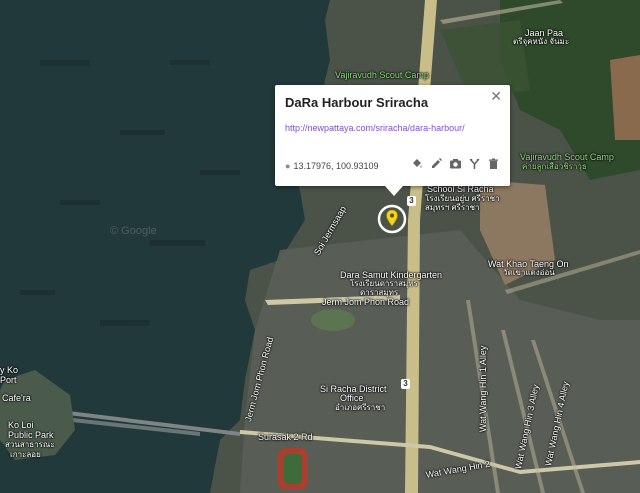  Describe the element at coordinates (496, 96) in the screenshot. I see `close-icon: ✕` at that location.